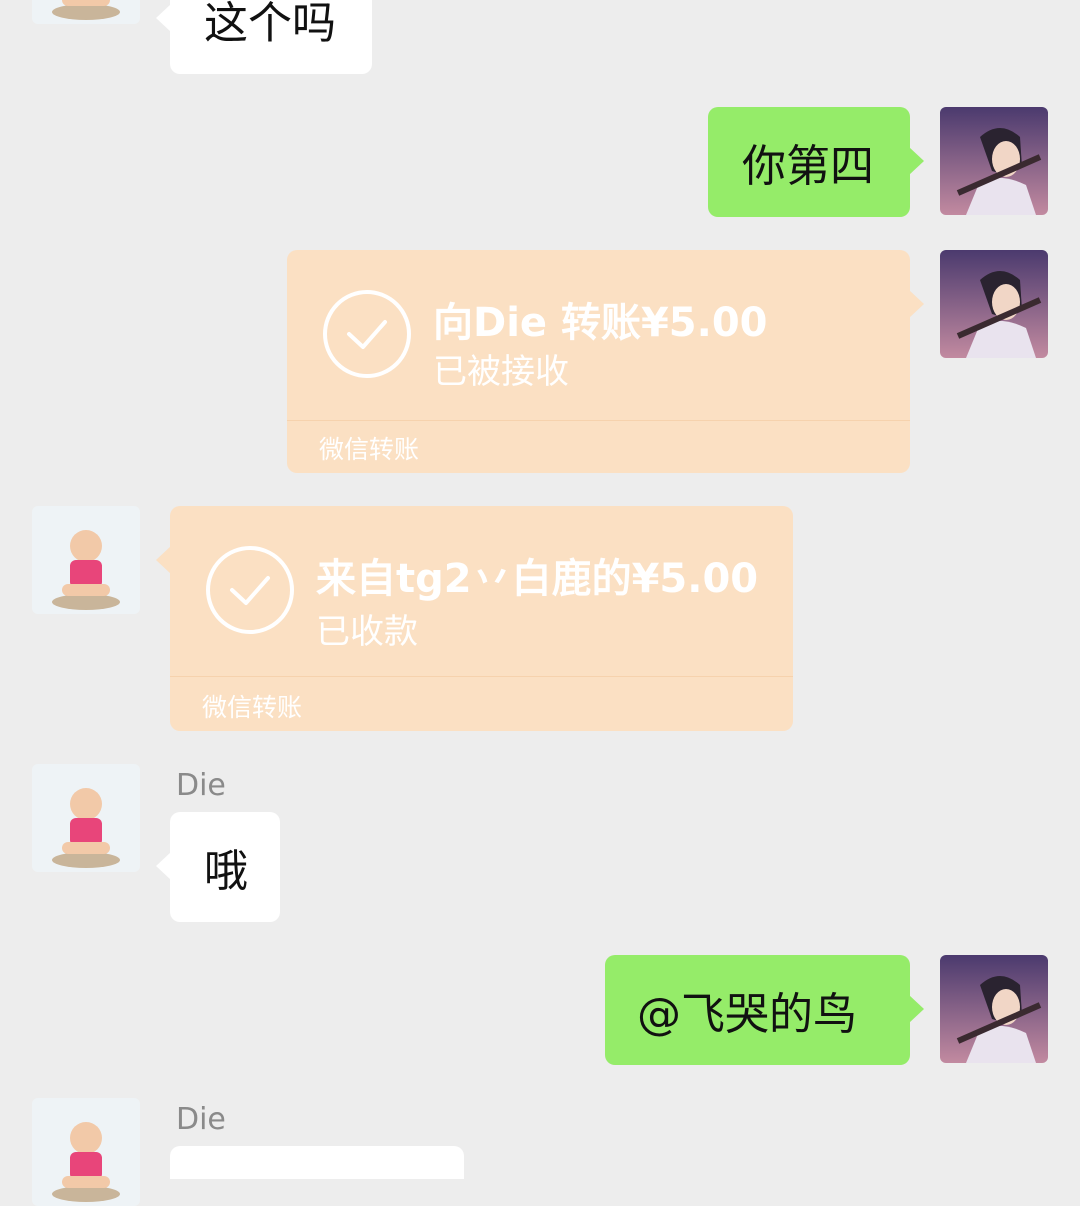  I want to click on message-bubble-text: 这个吗, so click(264, 37).